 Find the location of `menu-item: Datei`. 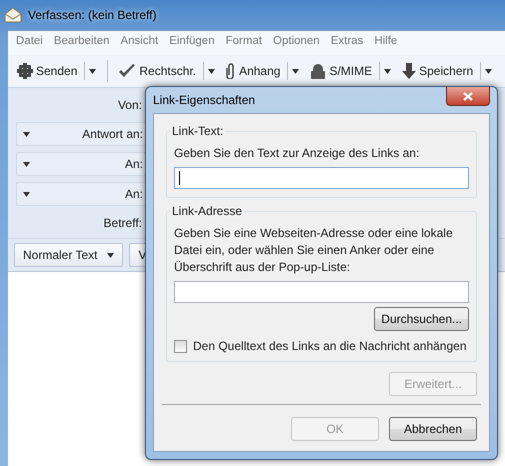

menu-item: Datei is located at coordinates (29, 43).